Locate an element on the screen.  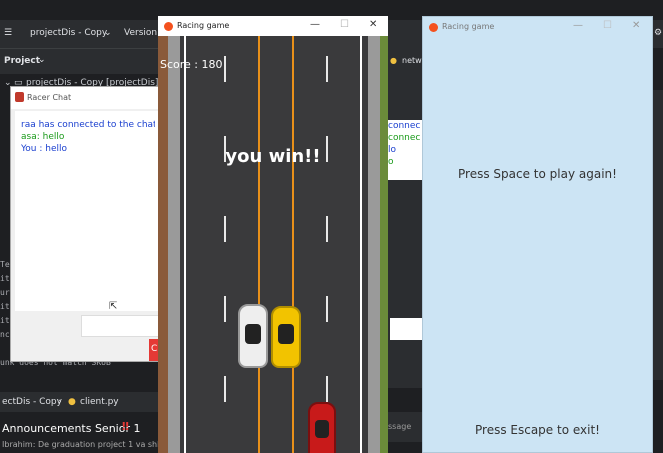
chat-line: lo is located at coordinates (392, 150).